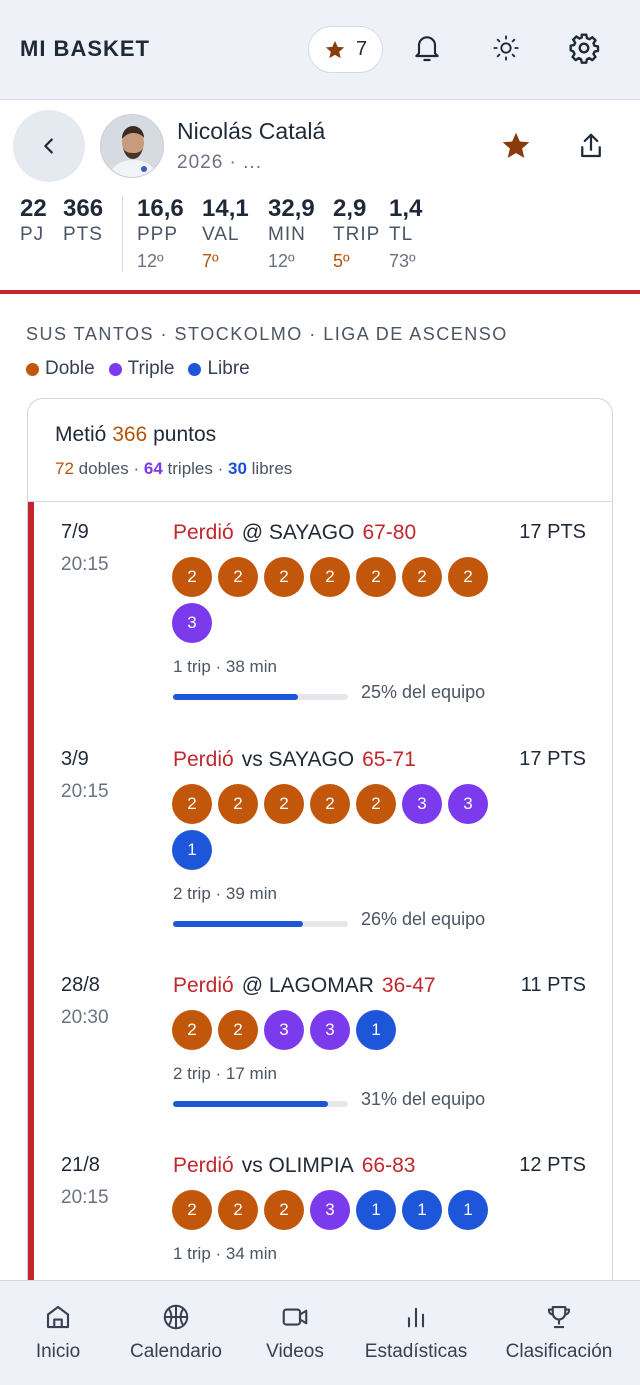 The image size is (640, 1385). What do you see at coordinates (345, 49) in the screenshot?
I see `favorites-button: 7` at bounding box center [345, 49].